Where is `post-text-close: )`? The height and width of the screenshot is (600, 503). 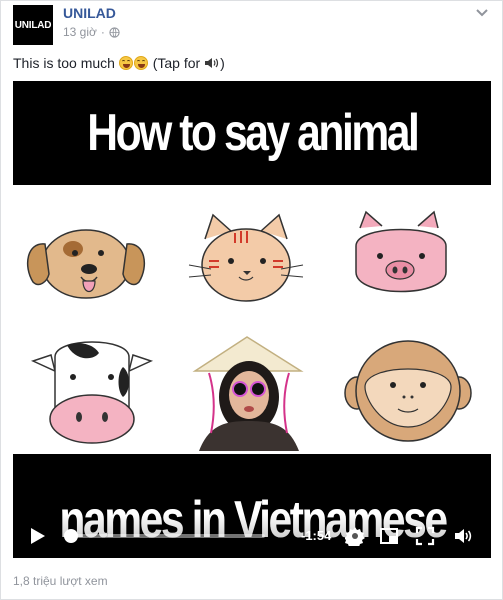 post-text-close: ) is located at coordinates (222, 63).